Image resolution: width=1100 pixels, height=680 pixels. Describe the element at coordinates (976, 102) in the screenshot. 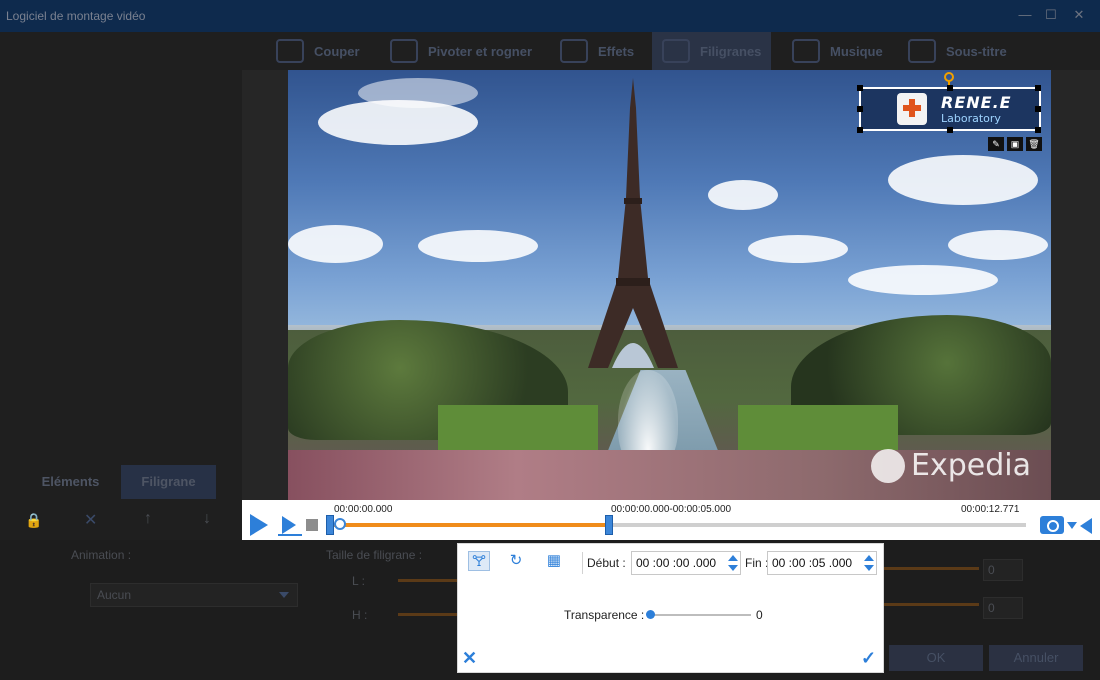

I see `watermark-name: RENE.E` at that location.